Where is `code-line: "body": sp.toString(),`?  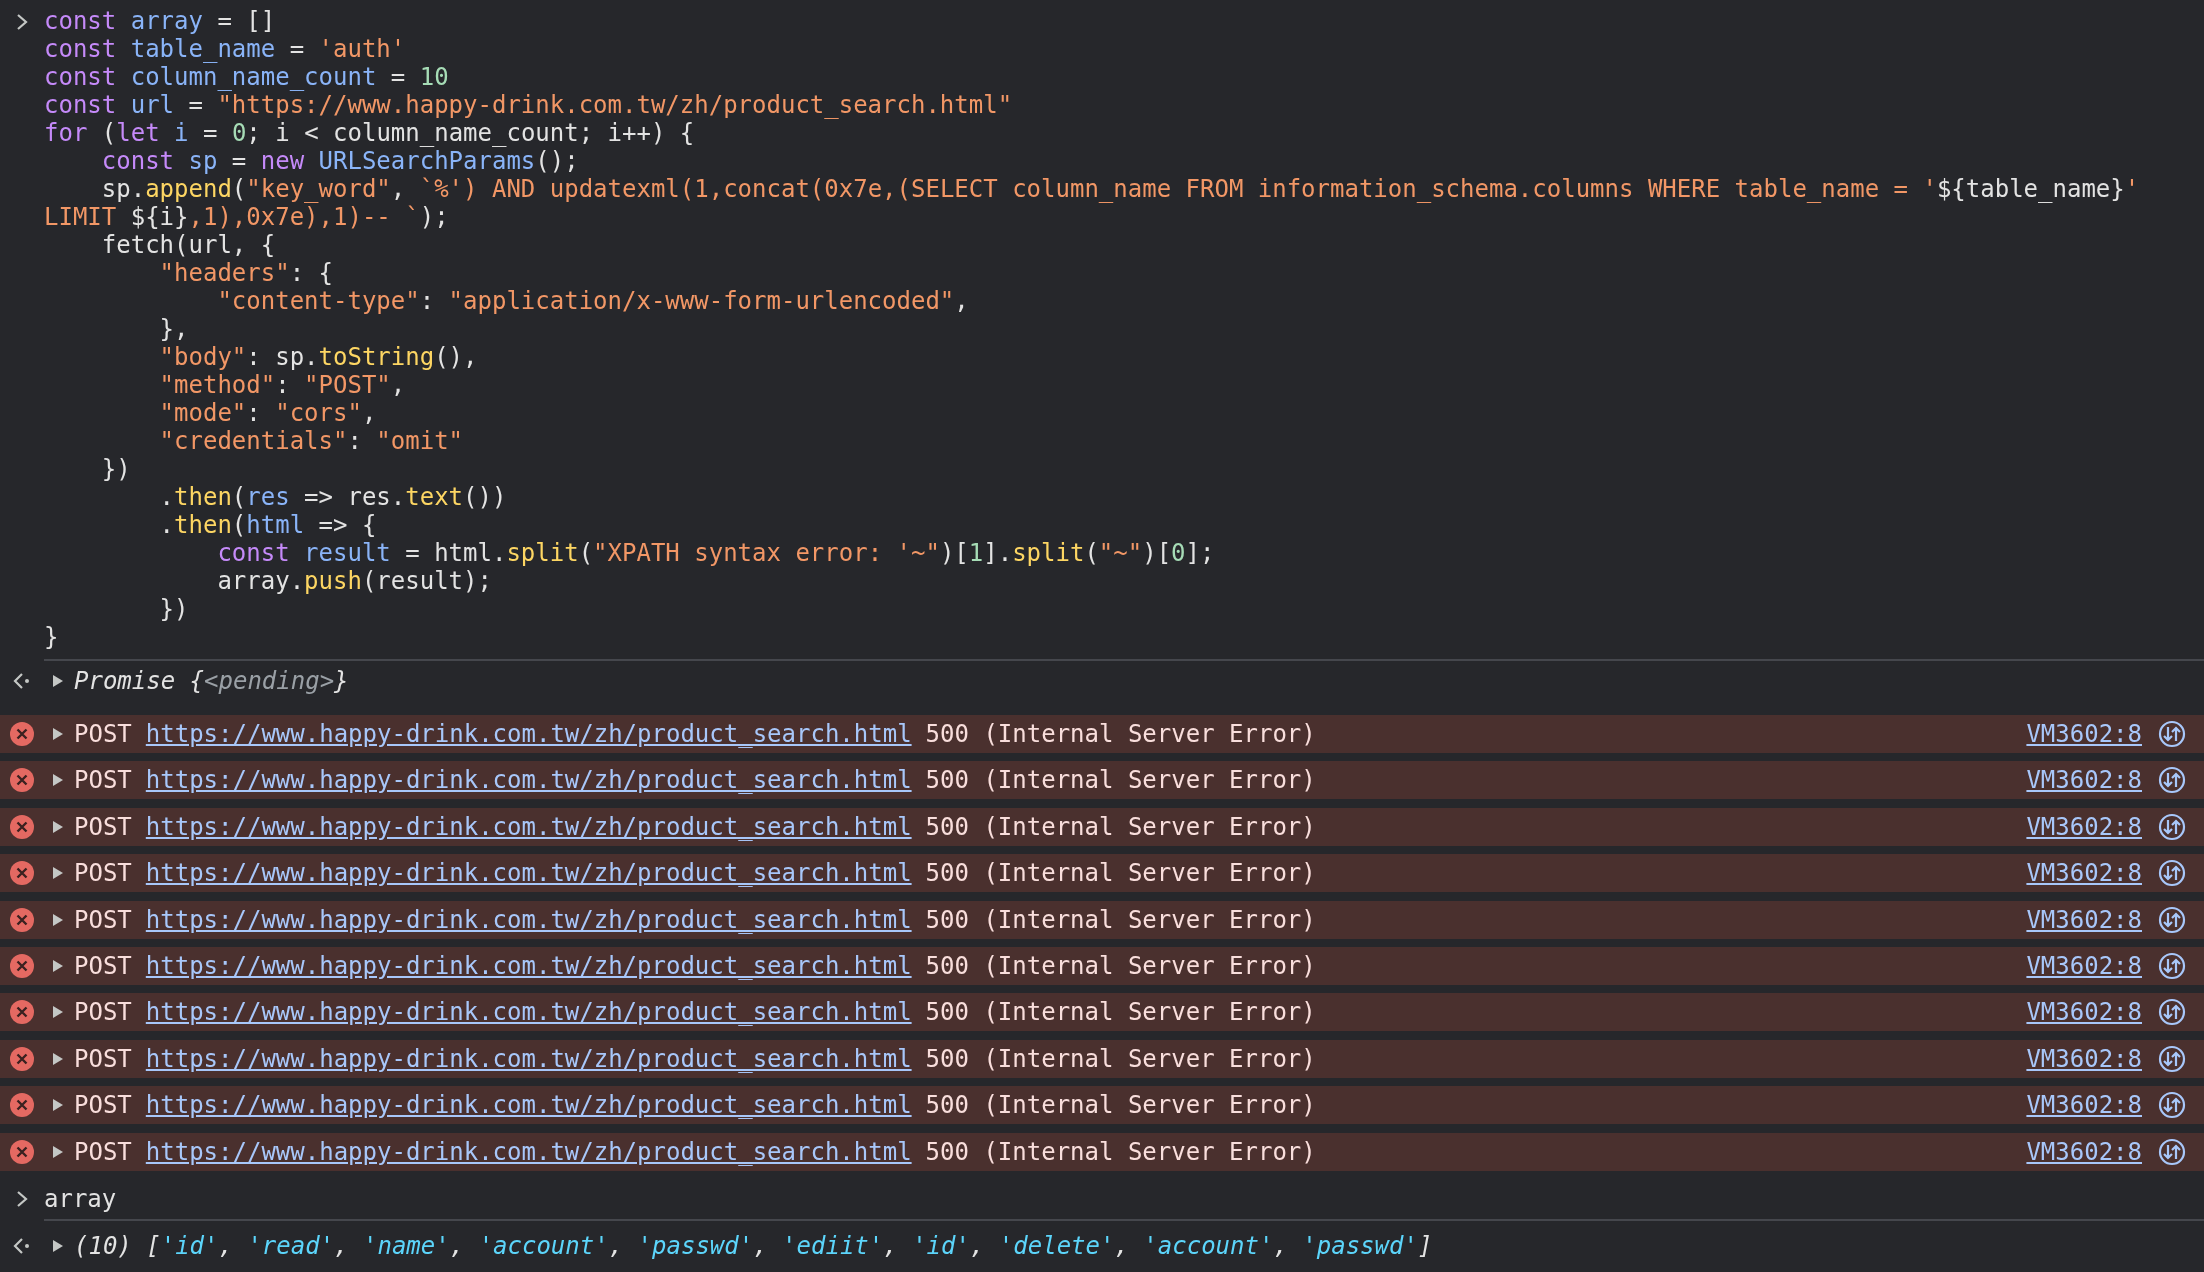 code-line: "body": sp.toString(), is located at coordinates (318, 357).